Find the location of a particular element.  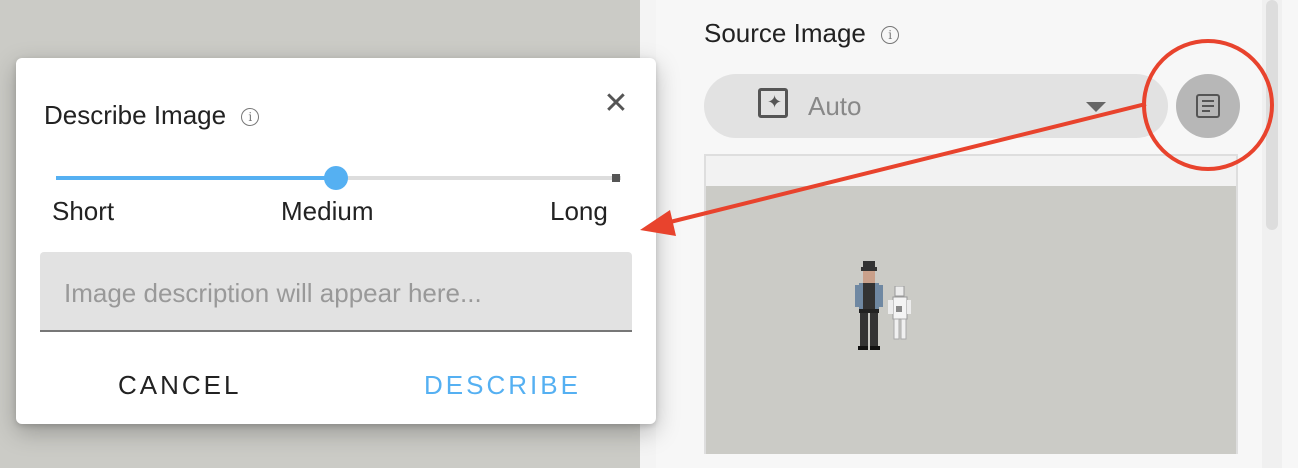

source-image-title-text: Source Image is located at coordinates (785, 33).